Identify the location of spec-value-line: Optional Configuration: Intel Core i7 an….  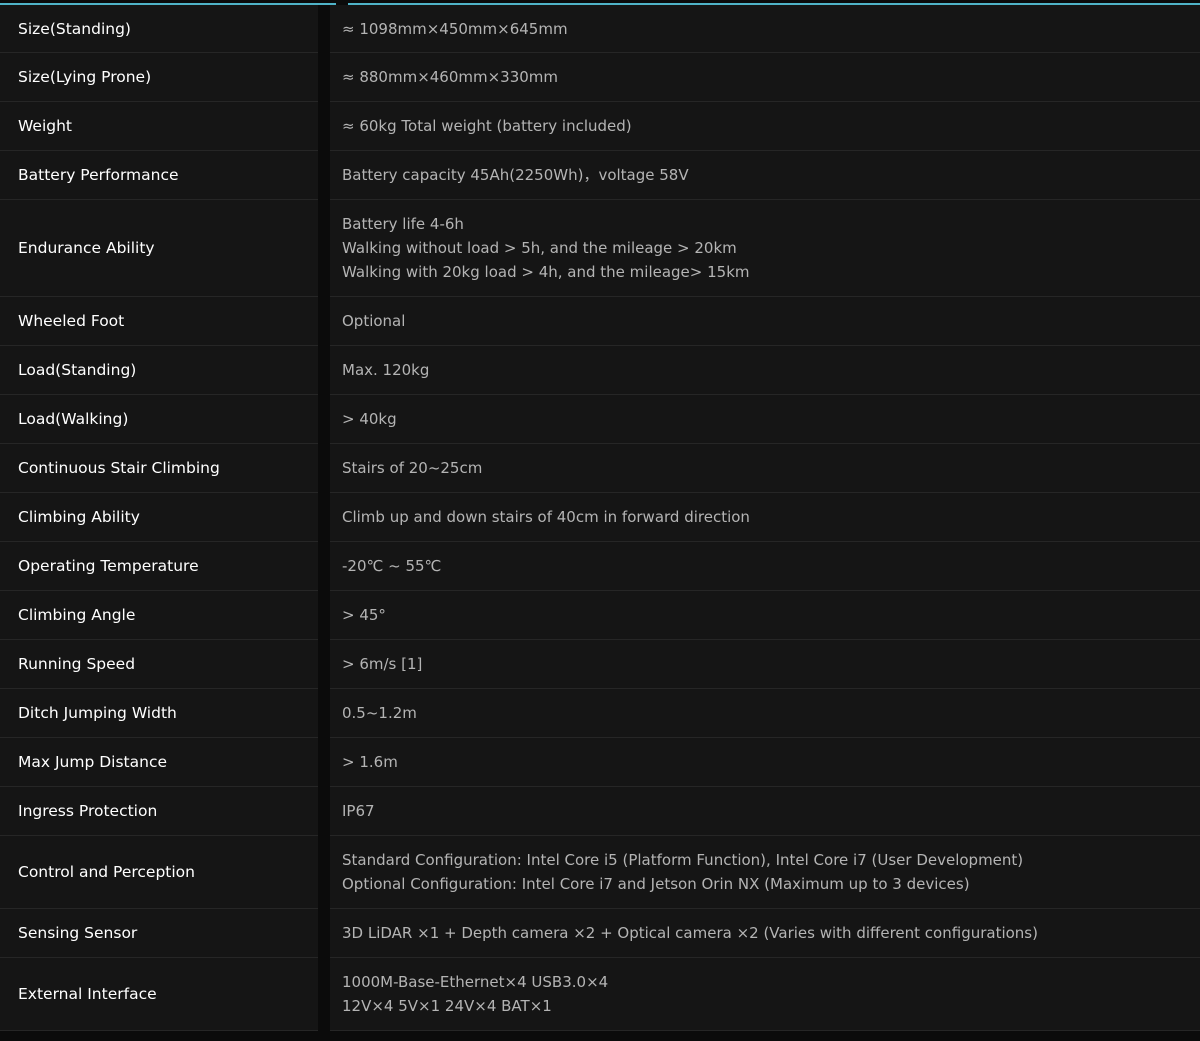
(656, 884).